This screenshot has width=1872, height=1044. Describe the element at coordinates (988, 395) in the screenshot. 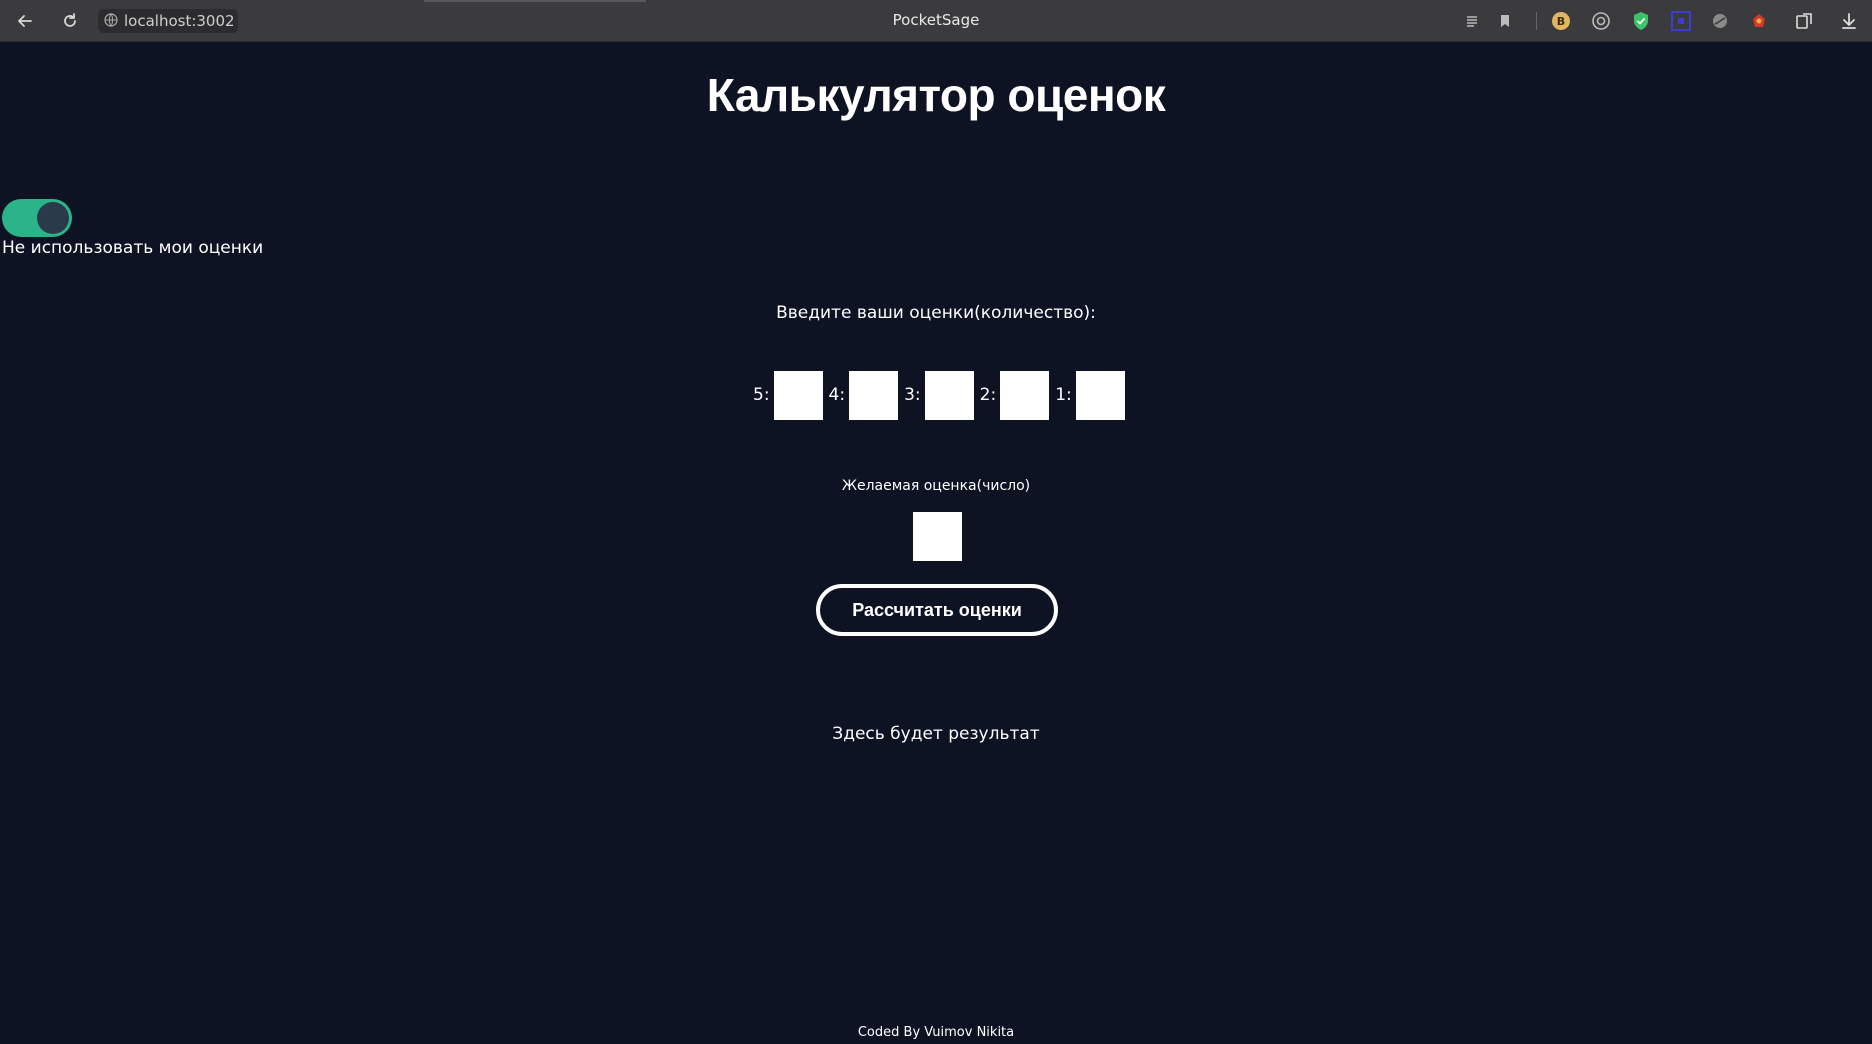

I see `grade-2-label: 2:` at that location.